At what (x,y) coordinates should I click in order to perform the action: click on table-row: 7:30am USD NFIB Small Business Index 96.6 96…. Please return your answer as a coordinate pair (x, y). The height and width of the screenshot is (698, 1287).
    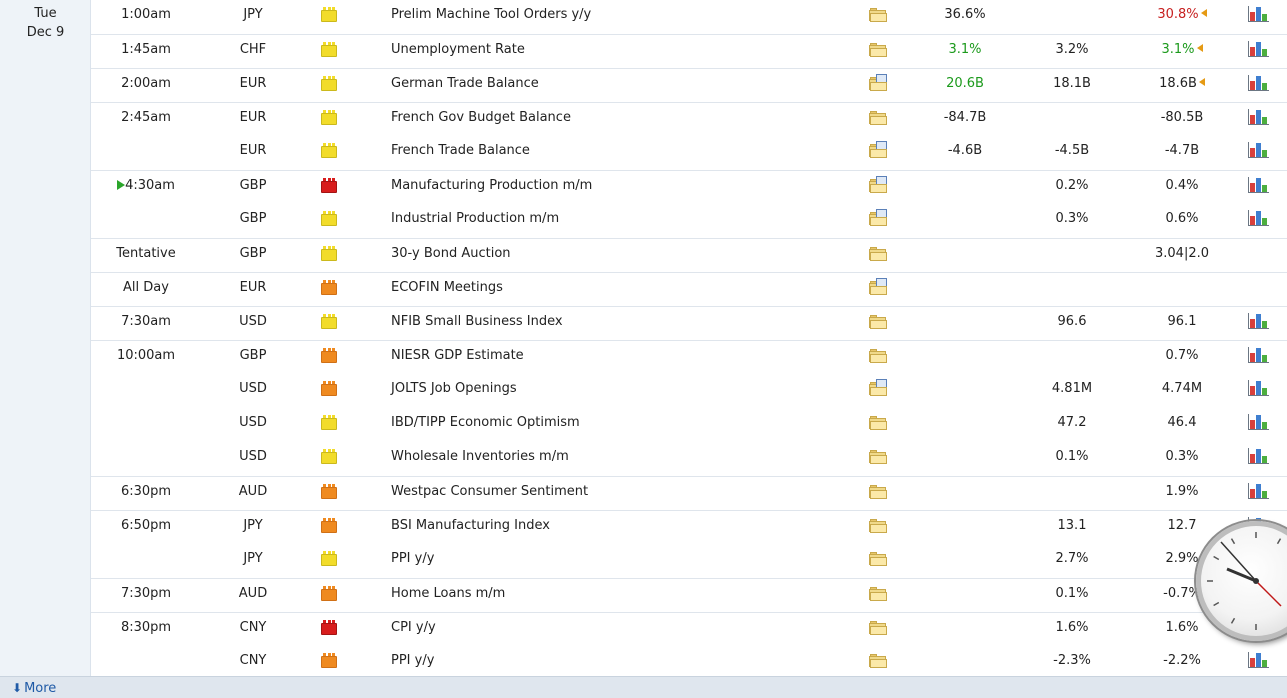
    Looking at the image, I should click on (689, 323).